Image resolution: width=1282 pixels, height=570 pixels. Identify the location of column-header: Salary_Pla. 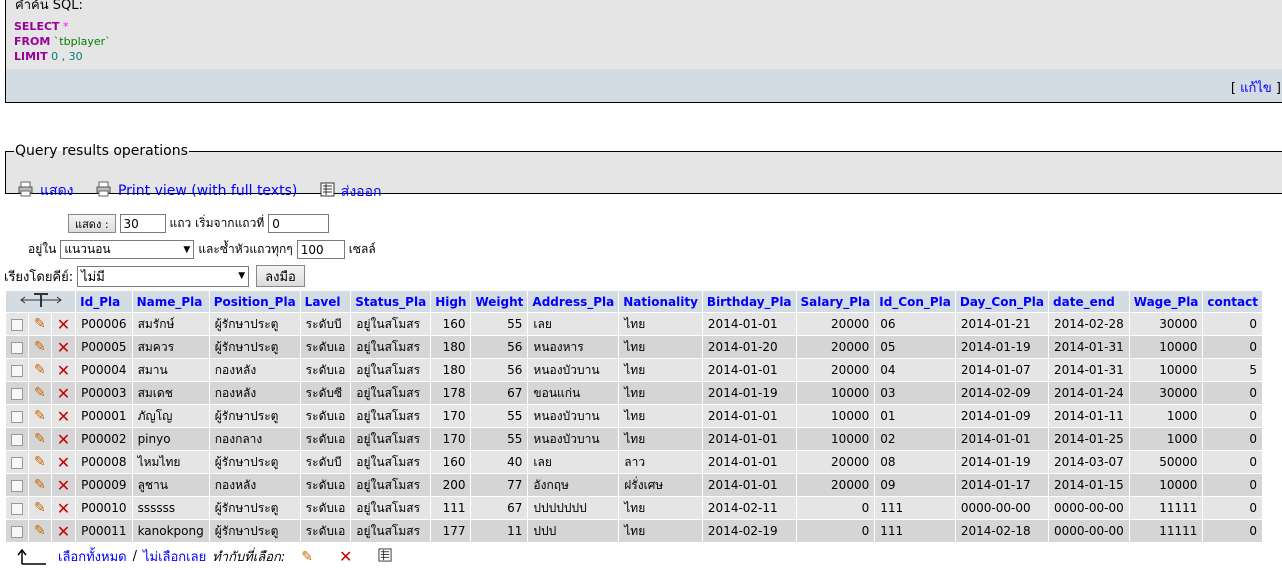
(835, 301).